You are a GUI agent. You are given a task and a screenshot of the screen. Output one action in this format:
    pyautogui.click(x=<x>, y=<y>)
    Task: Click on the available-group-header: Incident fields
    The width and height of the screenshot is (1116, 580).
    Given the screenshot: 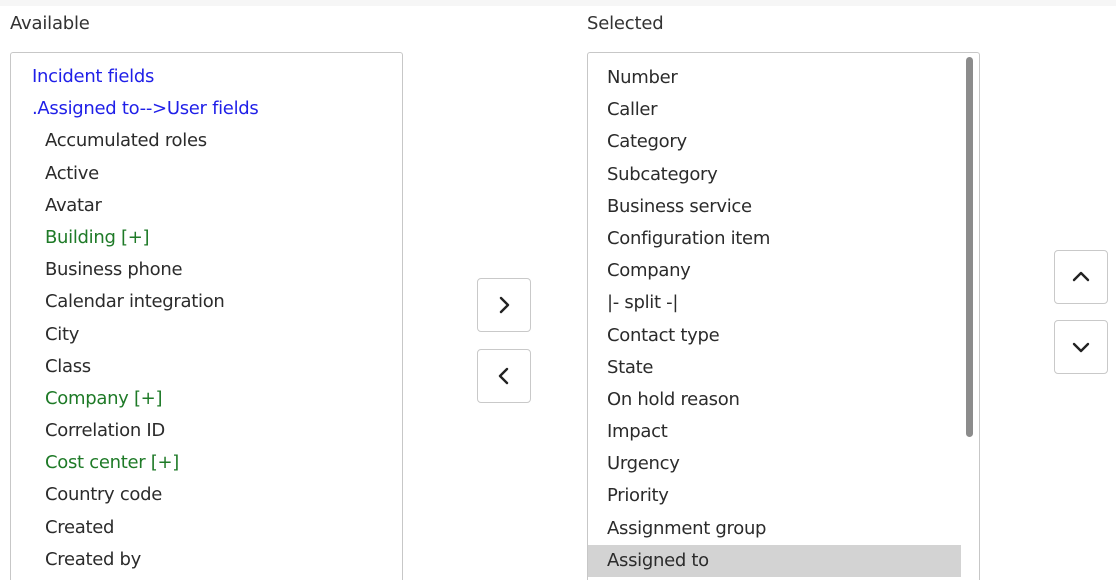 What is the action you would take?
    pyautogui.click(x=206, y=77)
    